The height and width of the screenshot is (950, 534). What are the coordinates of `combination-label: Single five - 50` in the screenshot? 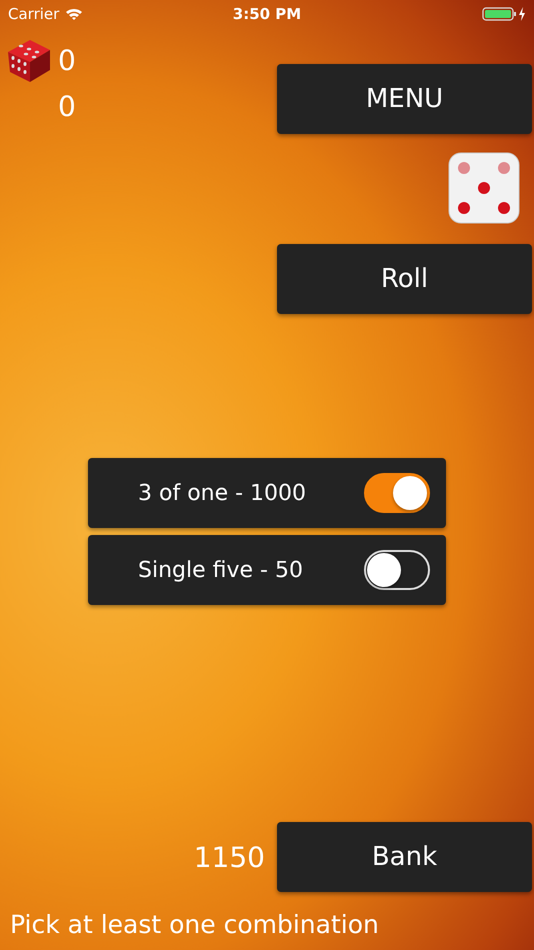 It's located at (220, 570).